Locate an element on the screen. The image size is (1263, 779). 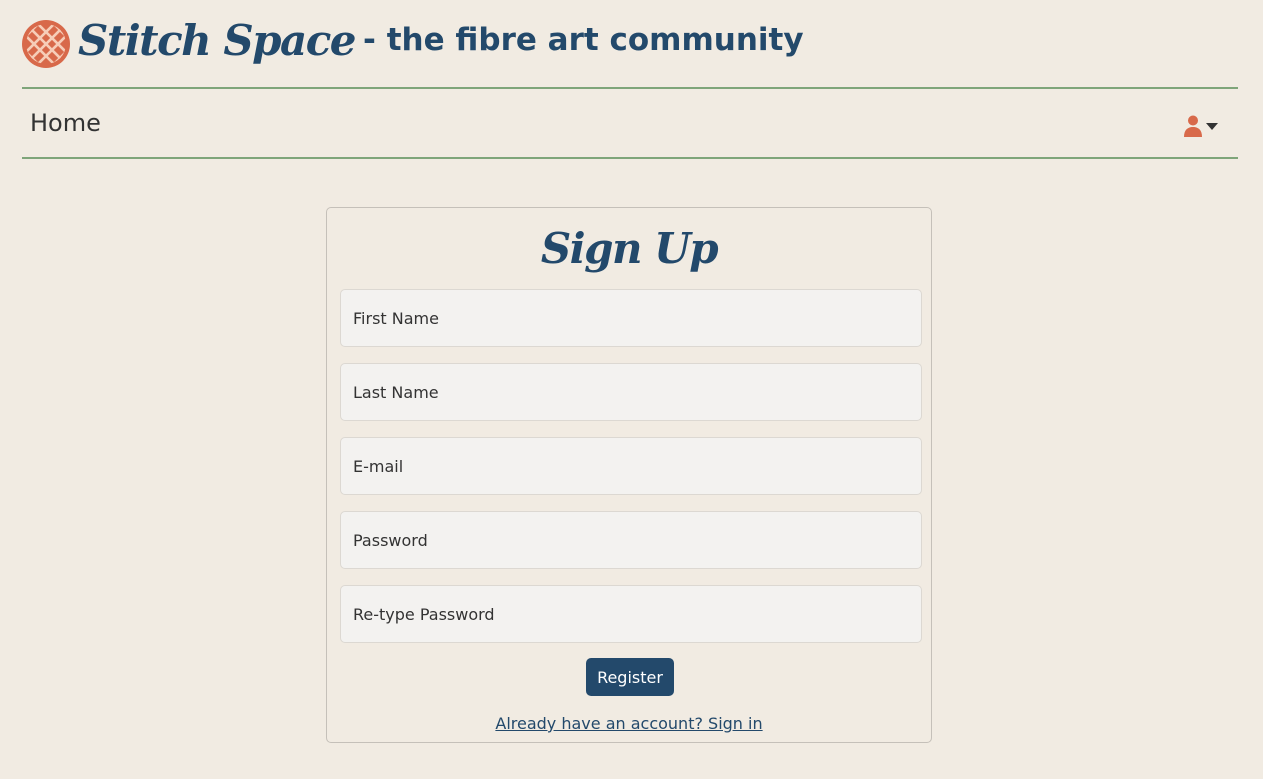
site-tagline: - the fibre art community is located at coordinates (583, 40).